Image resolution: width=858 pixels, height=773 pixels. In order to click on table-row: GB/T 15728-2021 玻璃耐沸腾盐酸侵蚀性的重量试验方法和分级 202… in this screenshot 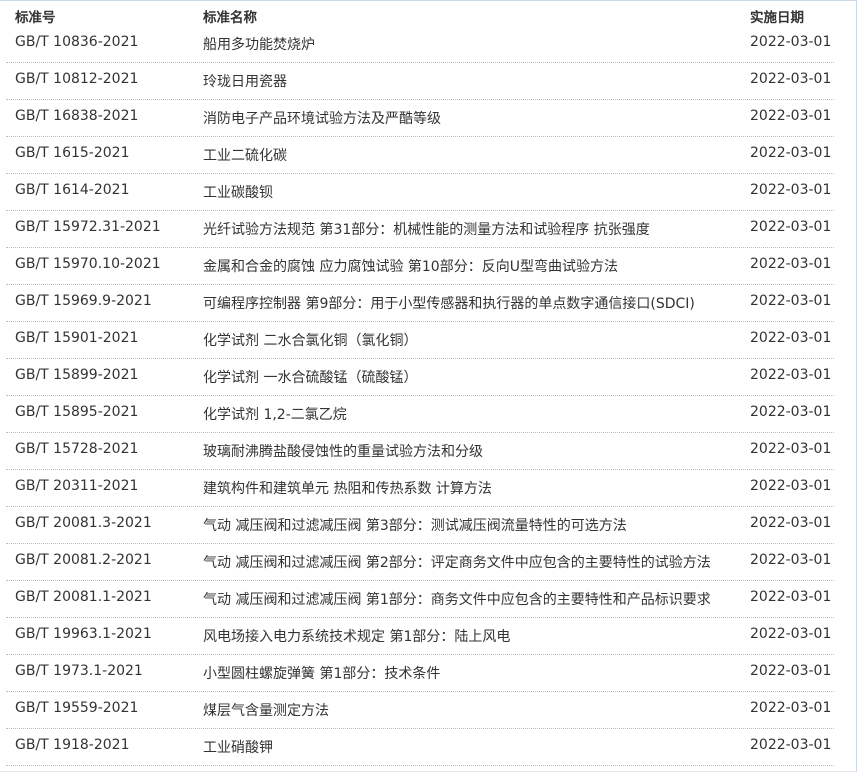, I will do `click(420, 451)`.